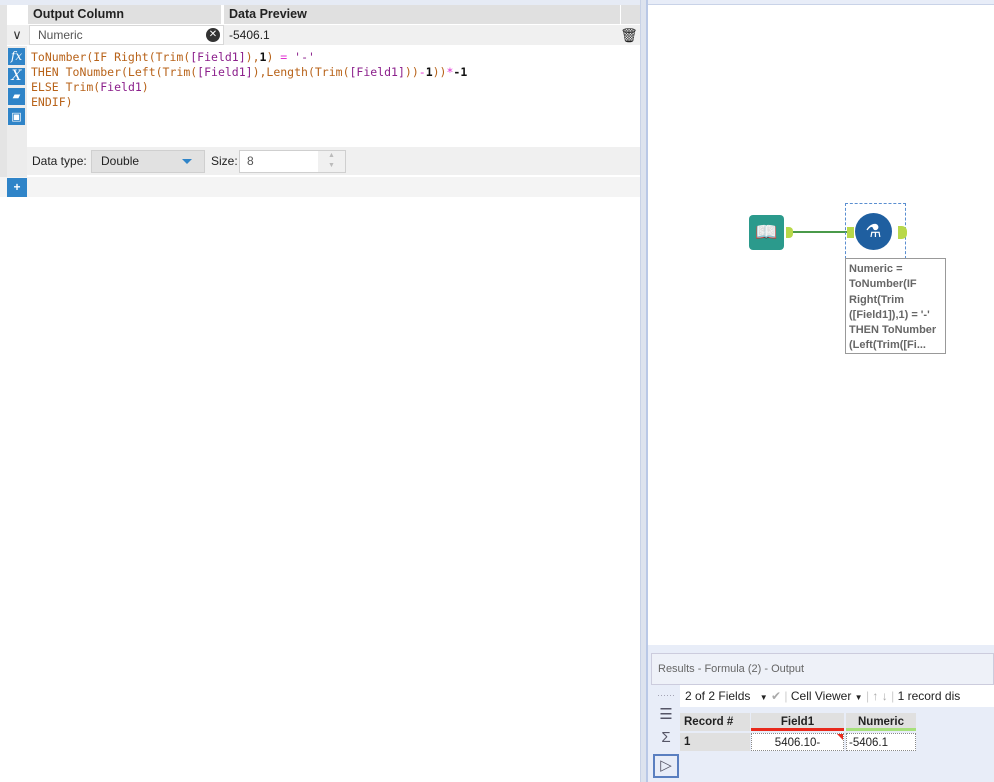 Image resolution: width=994 pixels, height=782 pixels. I want to click on data-preview-value: -5406.1, so click(249, 35).